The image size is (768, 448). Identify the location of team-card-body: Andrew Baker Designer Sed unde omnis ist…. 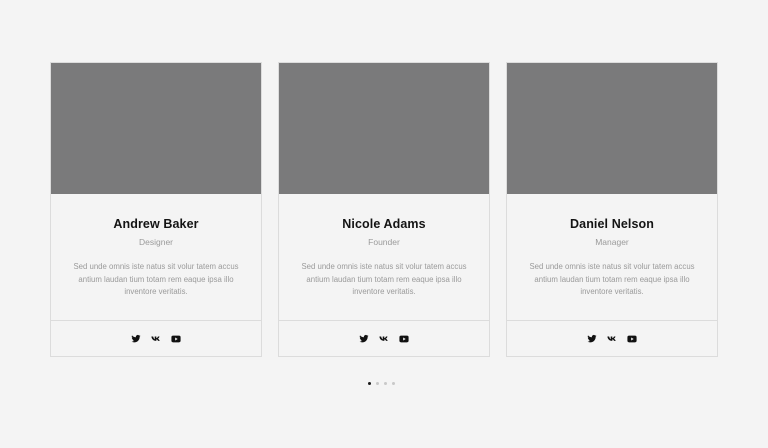
(156, 257).